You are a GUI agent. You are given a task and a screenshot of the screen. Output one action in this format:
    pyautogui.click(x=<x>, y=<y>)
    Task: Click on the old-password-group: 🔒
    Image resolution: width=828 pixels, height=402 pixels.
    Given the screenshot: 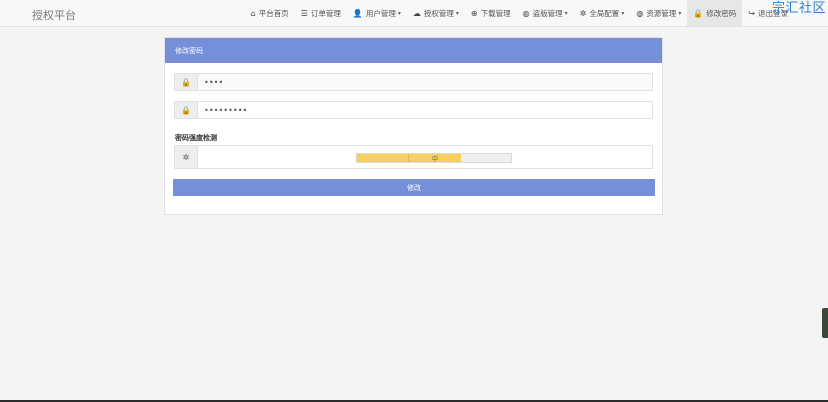 What is the action you would take?
    pyautogui.click(x=413, y=82)
    